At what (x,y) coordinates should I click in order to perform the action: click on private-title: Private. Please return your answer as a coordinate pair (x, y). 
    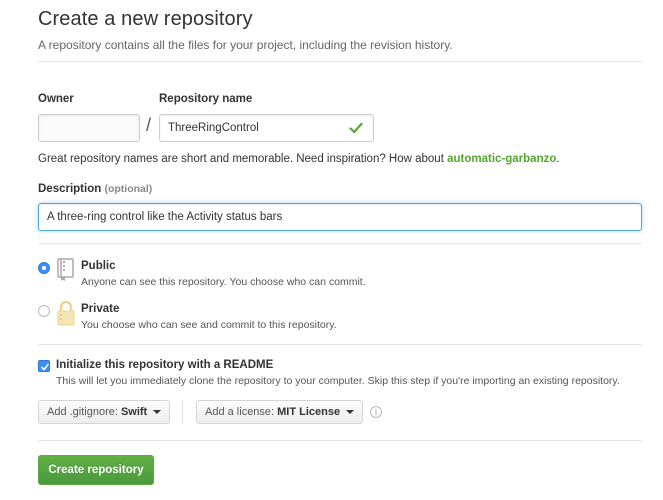
    Looking at the image, I should click on (100, 309).